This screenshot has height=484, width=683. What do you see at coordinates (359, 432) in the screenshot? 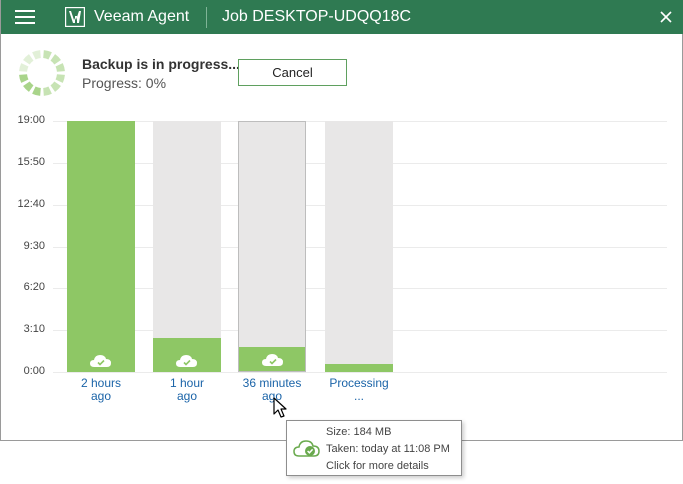
I see `tooltip-size: Size: 184 MB` at bounding box center [359, 432].